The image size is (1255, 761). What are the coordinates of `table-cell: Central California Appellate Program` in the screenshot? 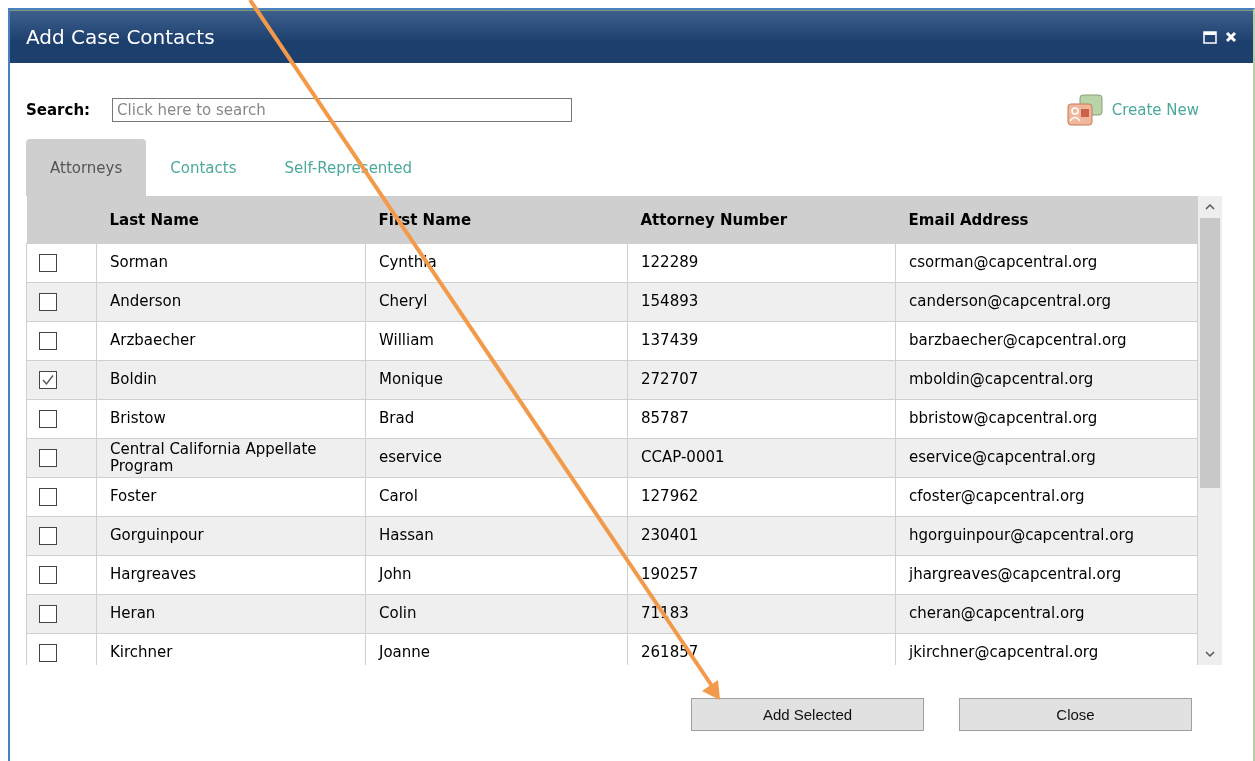 It's located at (231, 458).